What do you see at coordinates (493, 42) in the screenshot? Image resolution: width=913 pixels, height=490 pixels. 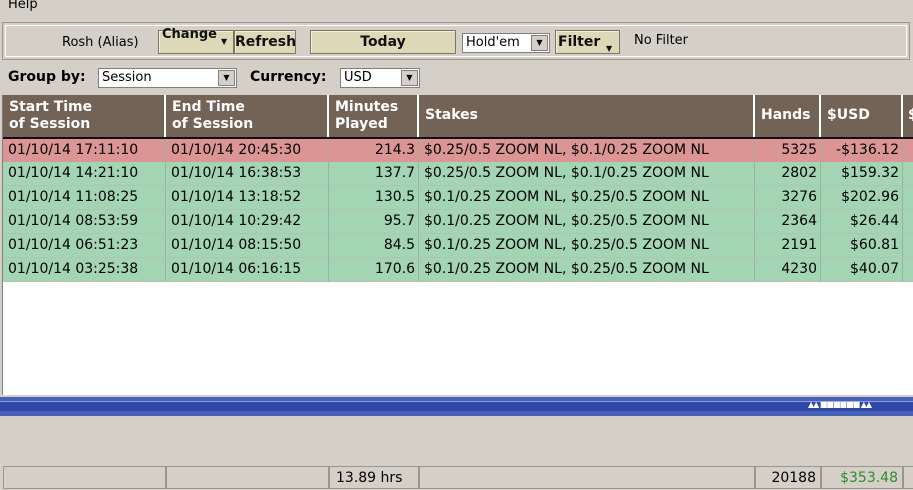 I see `game-select-value: Hold'em` at bounding box center [493, 42].